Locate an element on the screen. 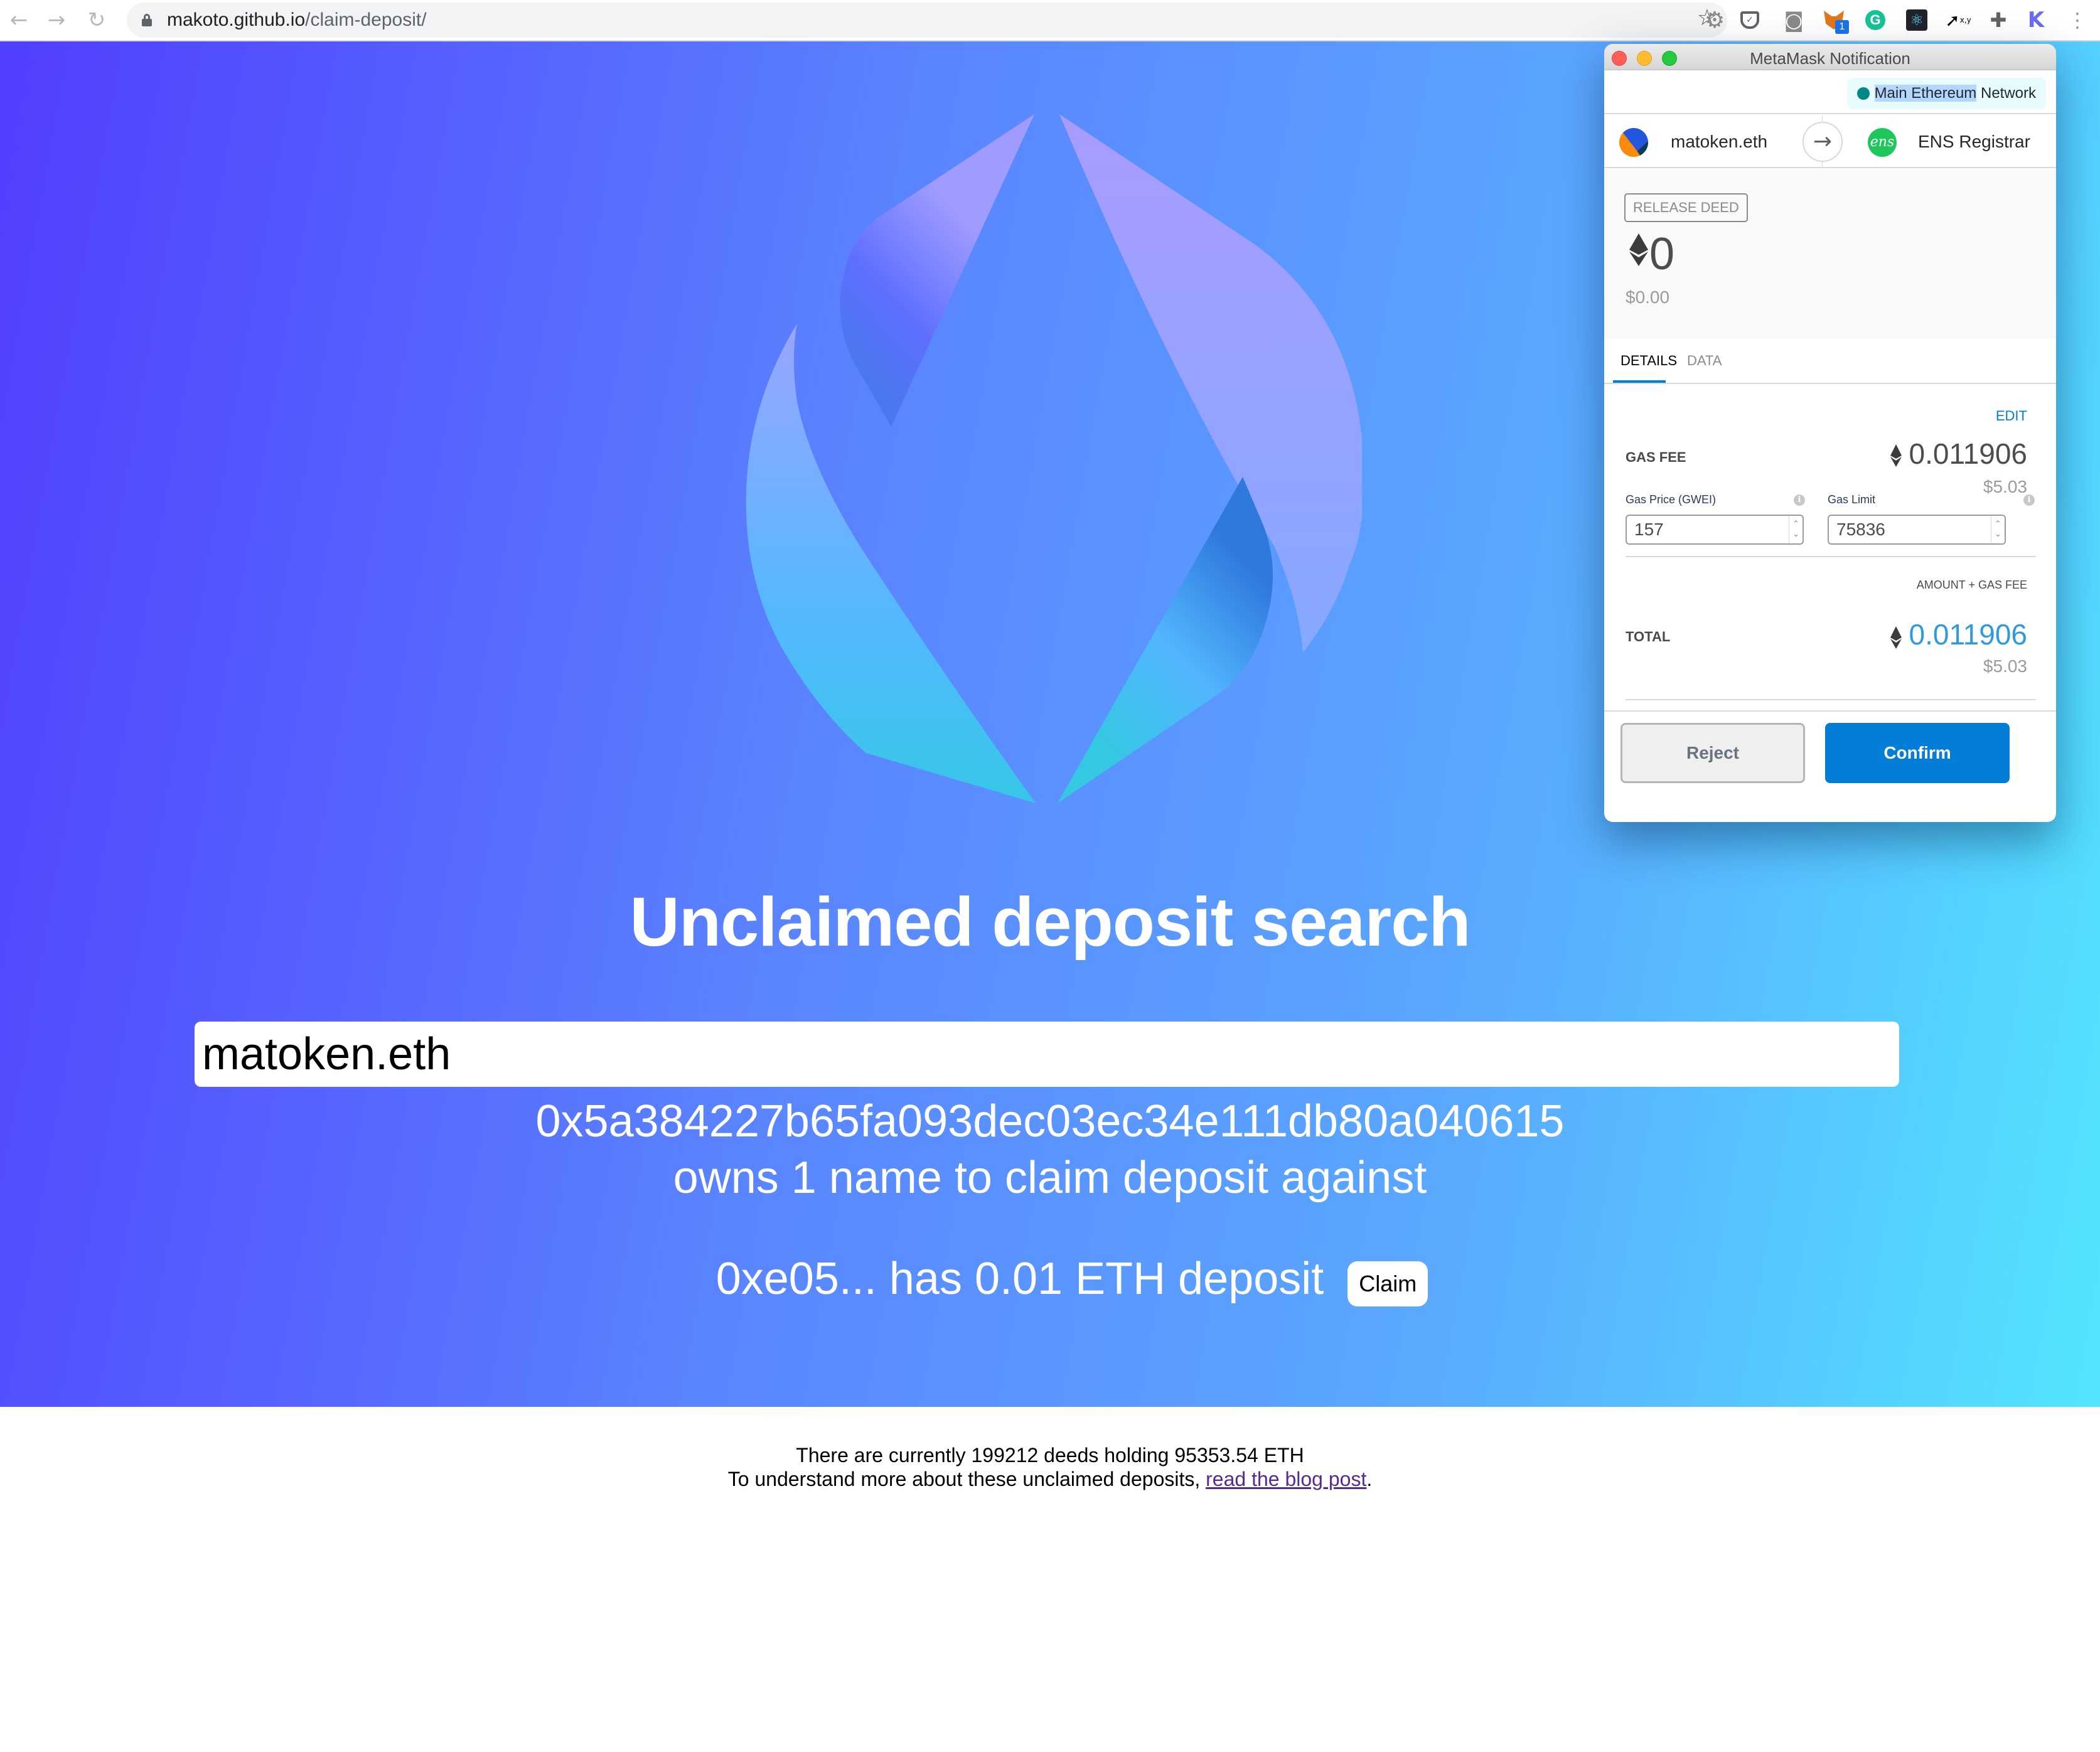  transaction-parties: matoken.eth → ens ENS Registrar is located at coordinates (1830, 141).